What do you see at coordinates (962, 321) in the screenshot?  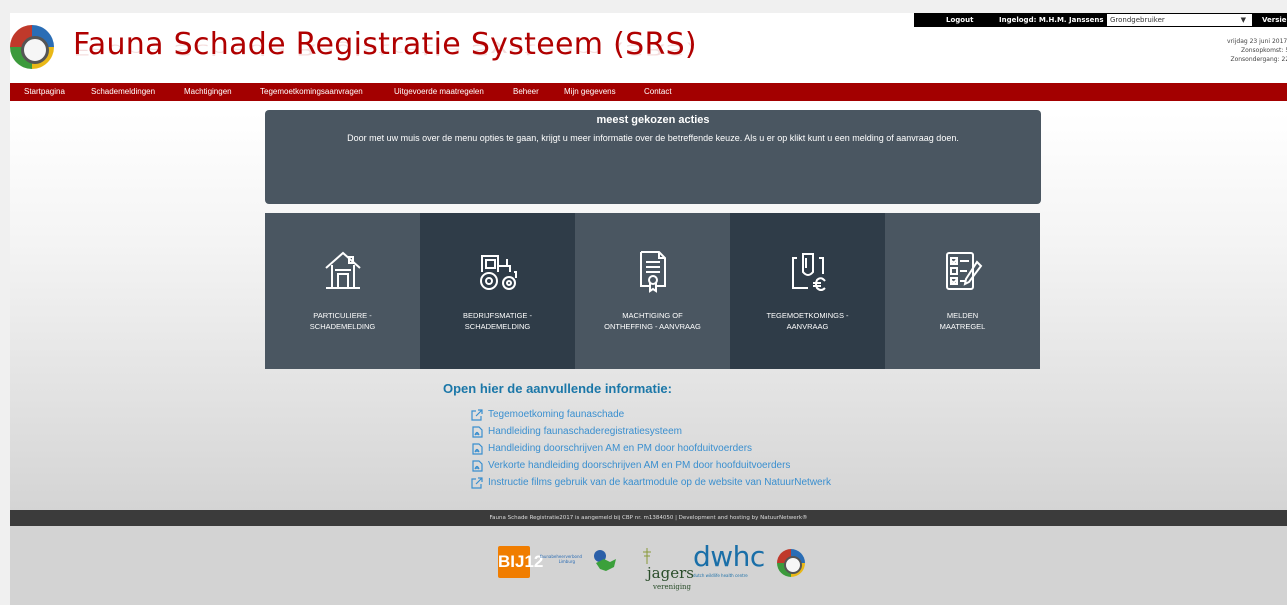 I see `tile-label: MELDEN MAATREGEL` at bounding box center [962, 321].